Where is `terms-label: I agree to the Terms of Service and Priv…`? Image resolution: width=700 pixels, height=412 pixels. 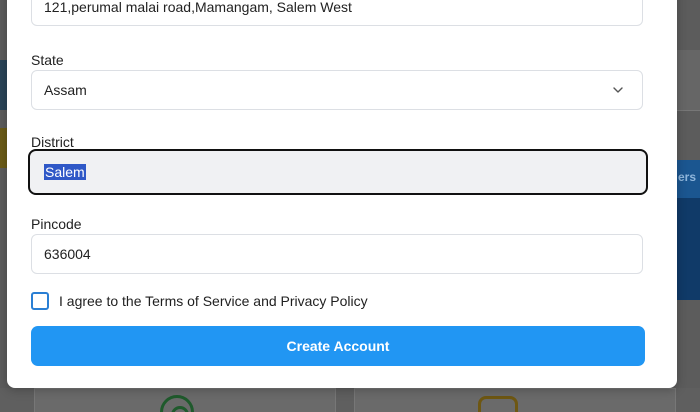 terms-label: I agree to the Terms of Service and Priv… is located at coordinates (213, 301).